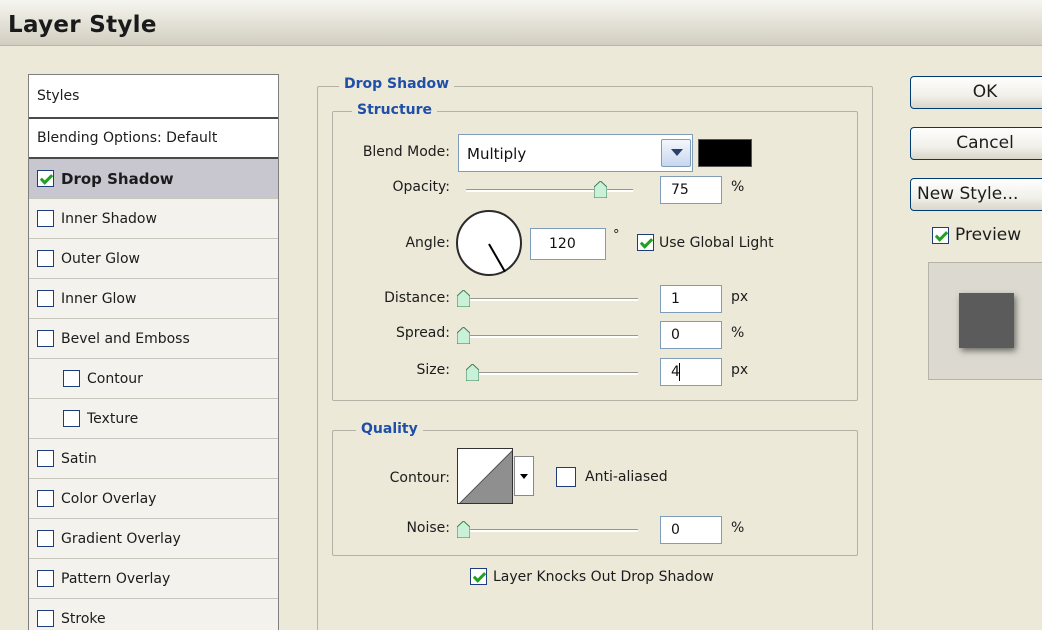 Image resolution: width=1042 pixels, height=630 pixels. I want to click on style-item-label: Drop Shadow, so click(117, 178).